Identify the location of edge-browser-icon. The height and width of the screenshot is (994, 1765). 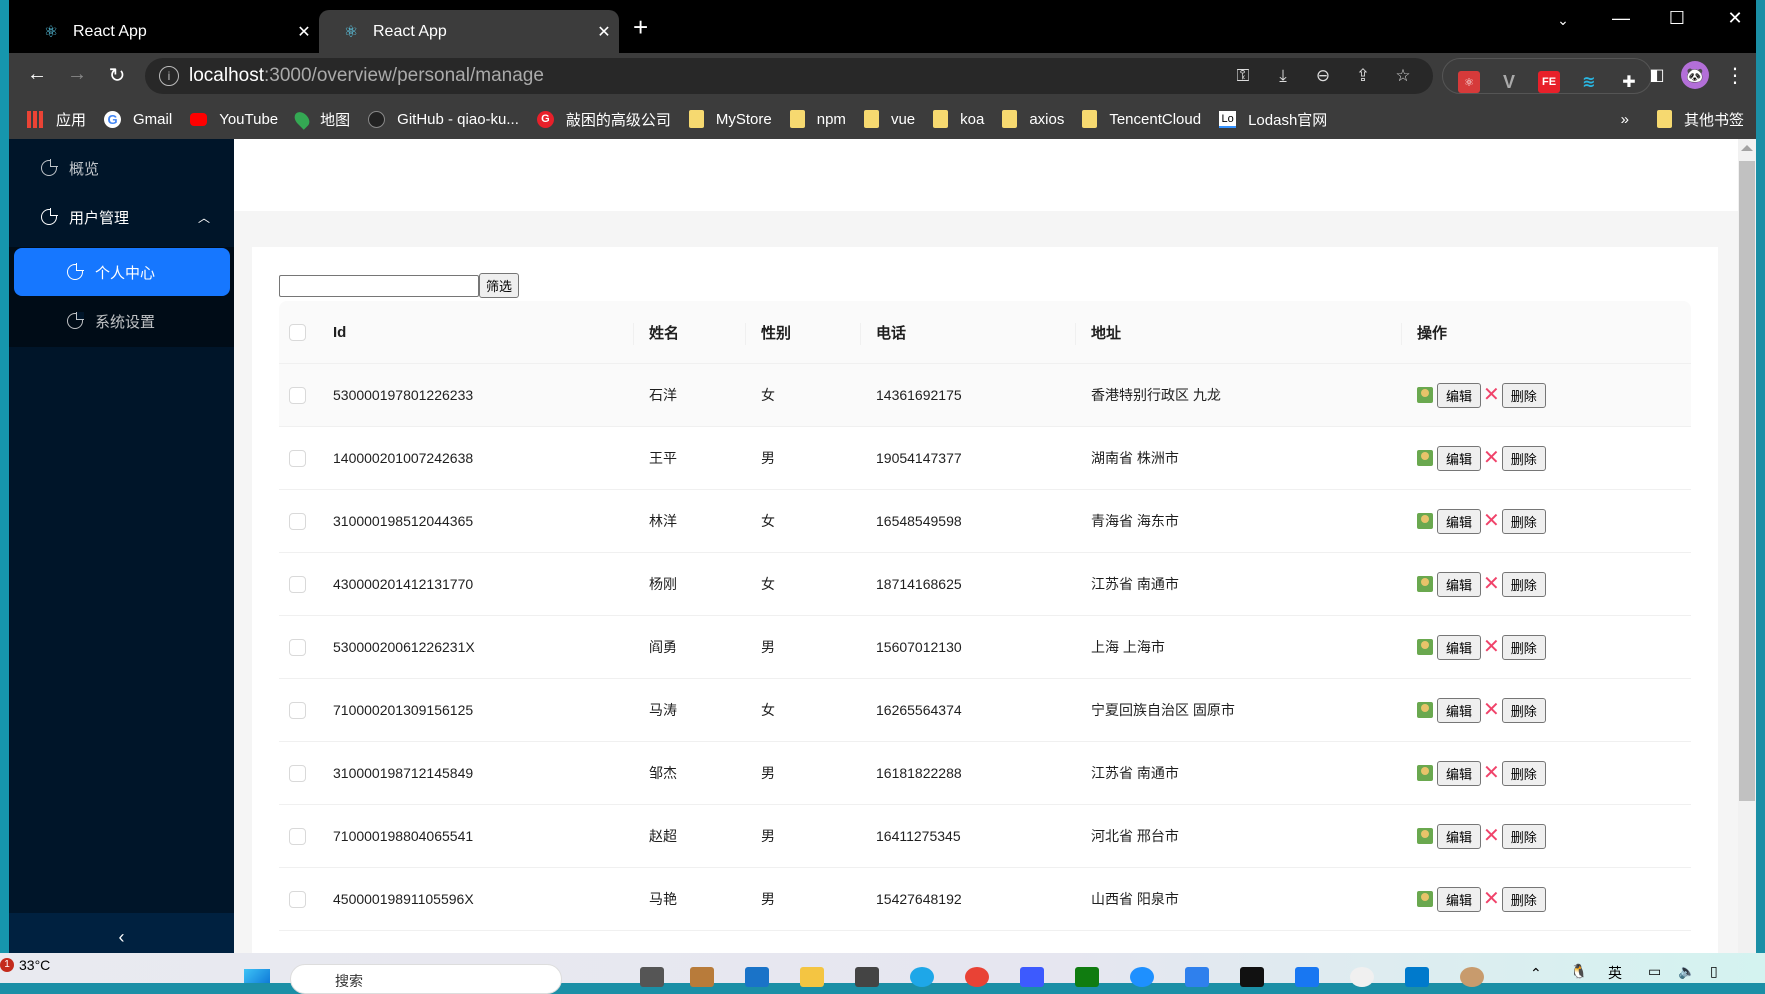
(922, 977).